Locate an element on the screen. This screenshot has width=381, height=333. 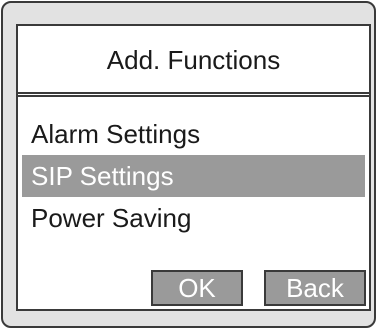
menu-item-alarm-settings: Alarm Settings is located at coordinates (193, 134).